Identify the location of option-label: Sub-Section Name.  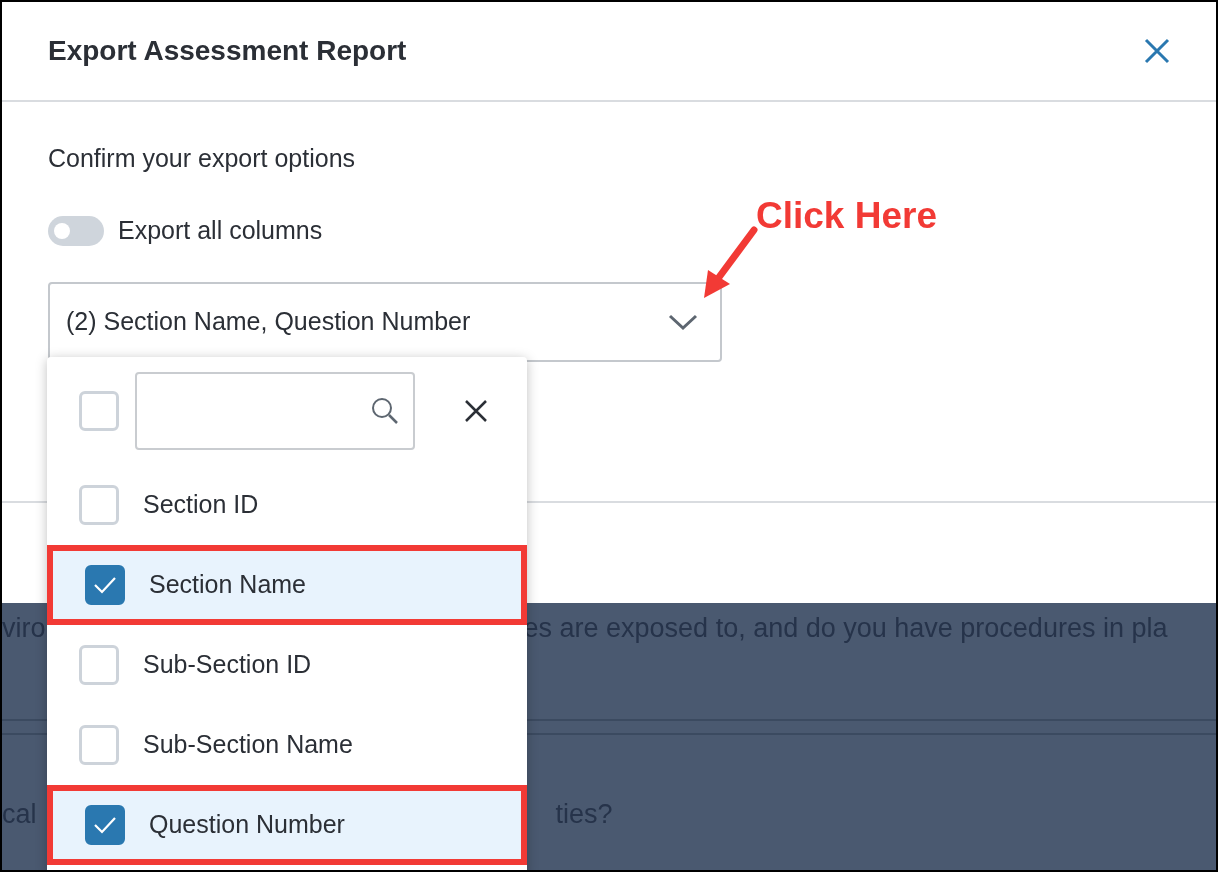
(248, 745).